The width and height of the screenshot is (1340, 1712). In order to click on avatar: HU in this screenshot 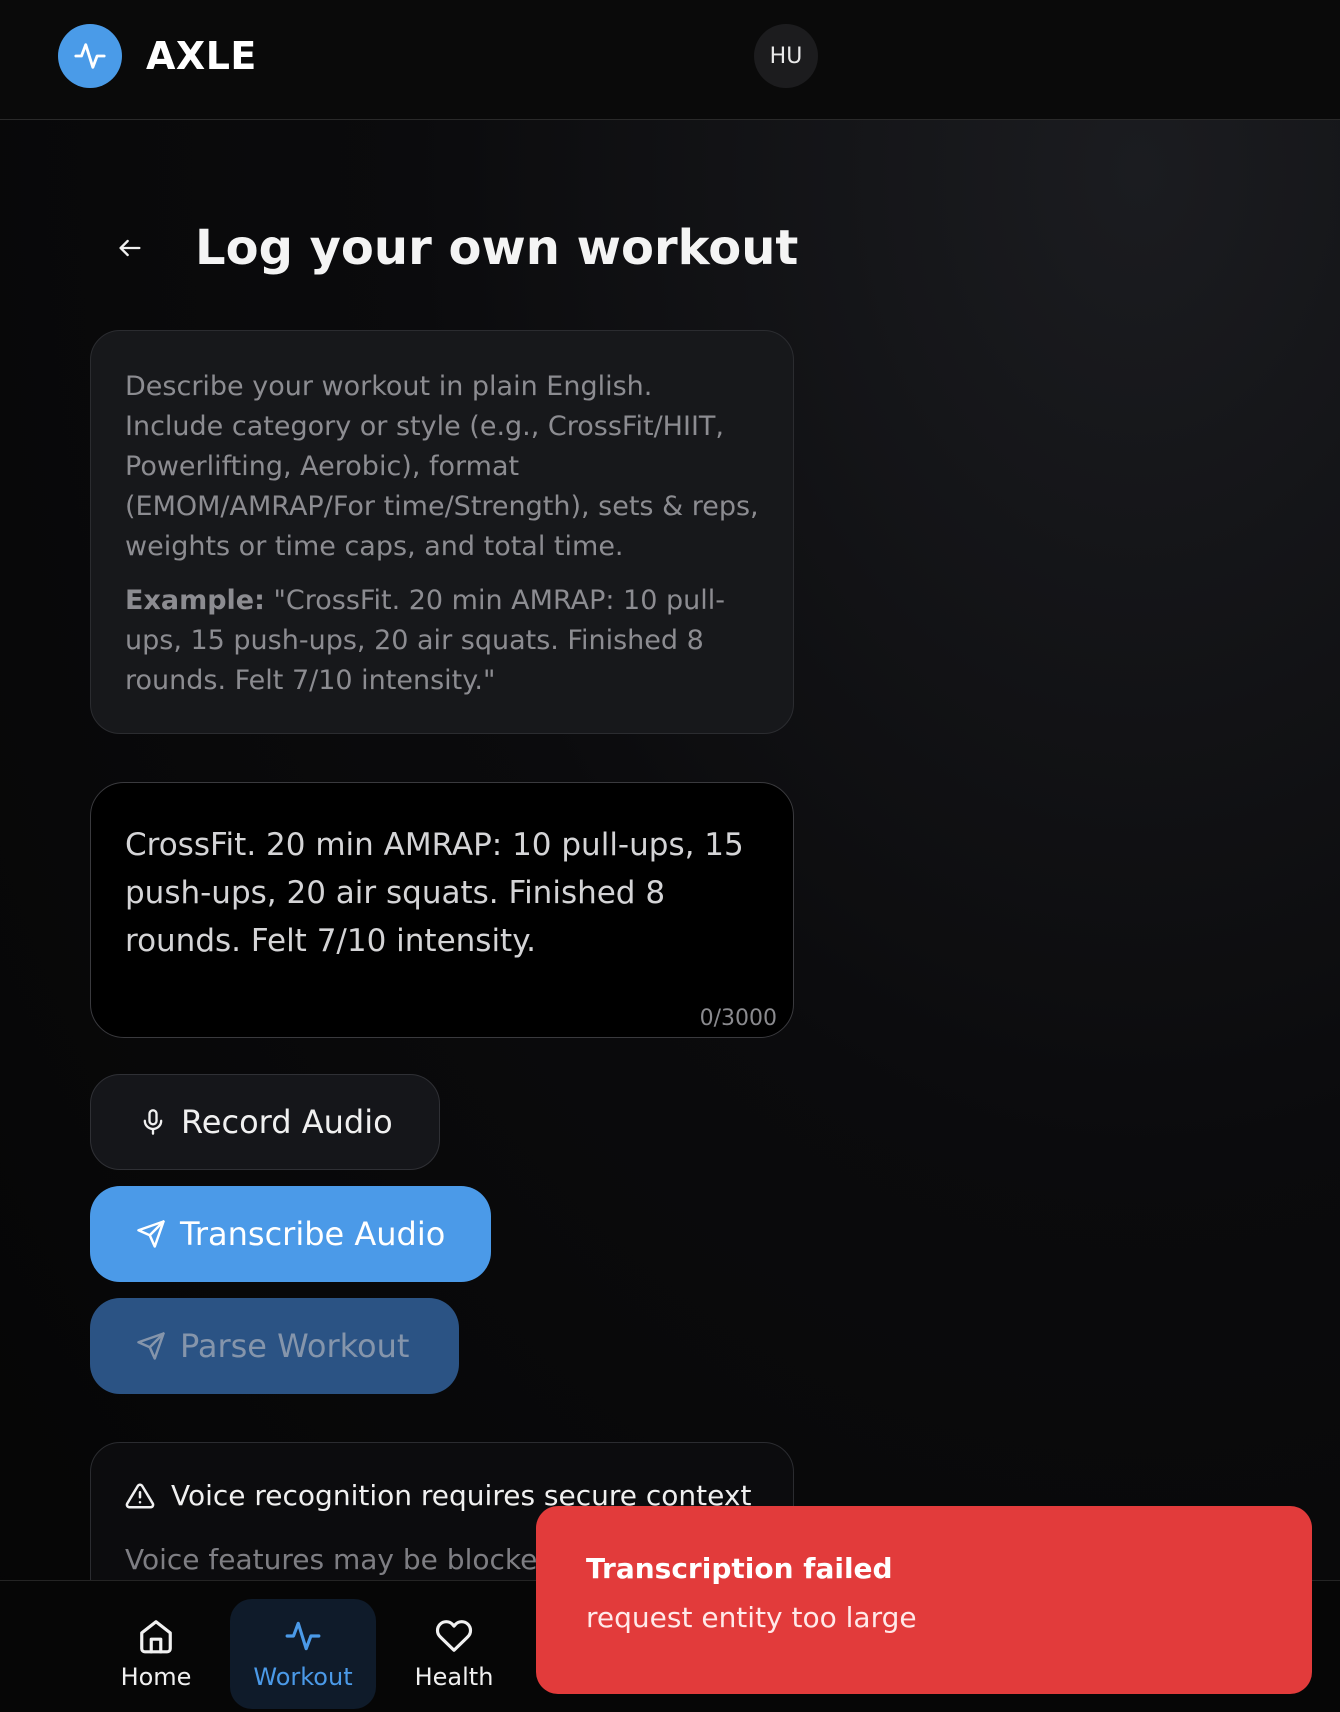, I will do `click(786, 56)`.